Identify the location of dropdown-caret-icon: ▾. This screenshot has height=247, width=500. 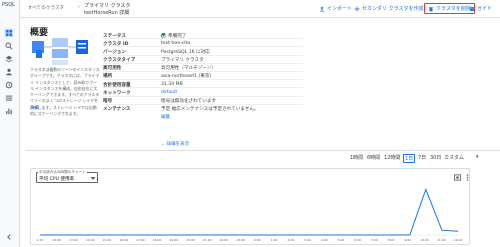
(477, 157).